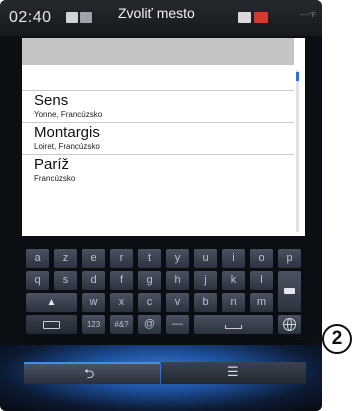  I want to click on key-letter: x, so click(121, 302).